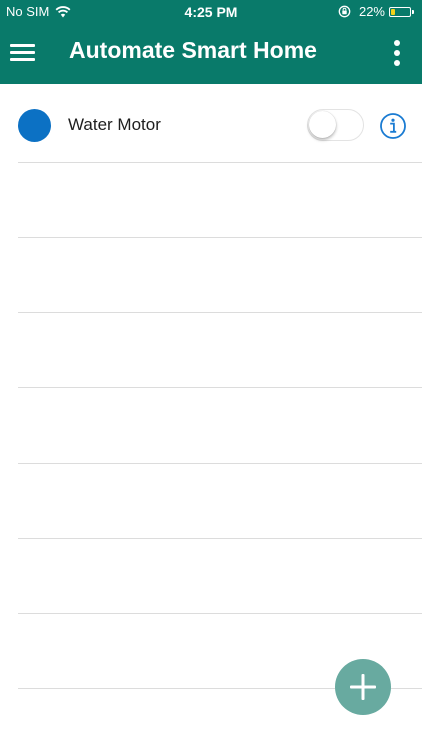 This screenshot has height=750, width=422. I want to click on toggle-knob, so click(322, 124).